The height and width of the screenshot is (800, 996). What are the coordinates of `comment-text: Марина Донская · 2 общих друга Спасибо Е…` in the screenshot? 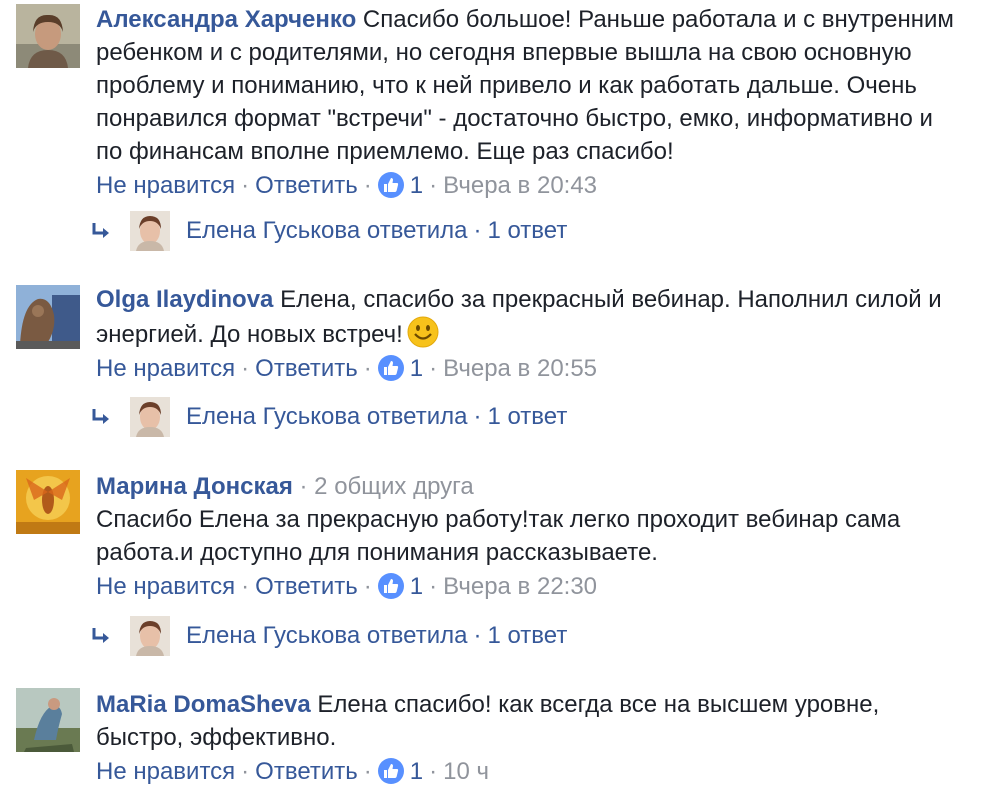 It's located at (498, 519).